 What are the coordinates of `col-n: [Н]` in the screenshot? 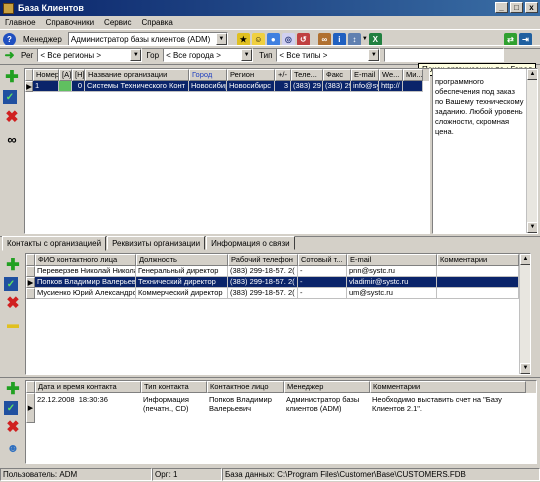 It's located at (78, 75).